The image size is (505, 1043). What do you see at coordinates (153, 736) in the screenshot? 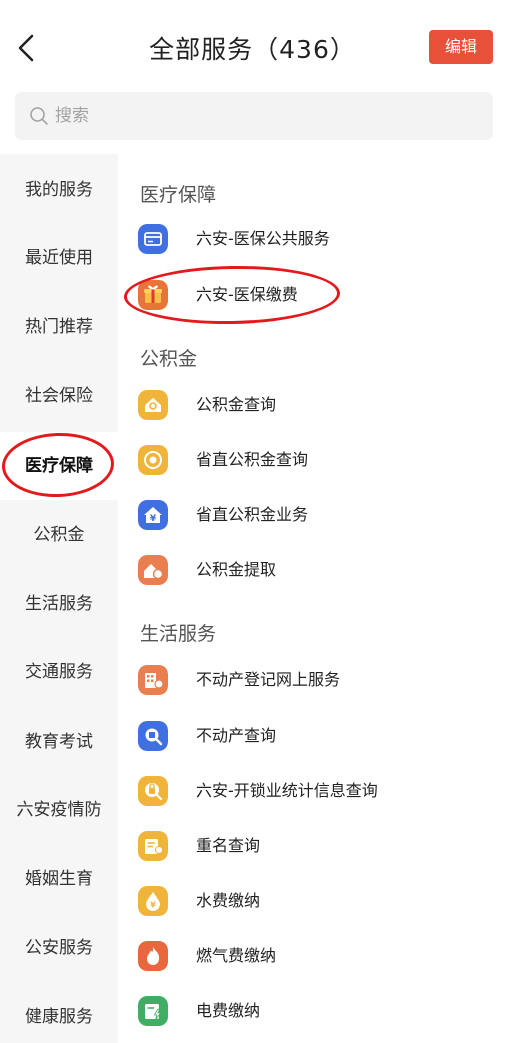
I see `doc-search-icon` at bounding box center [153, 736].